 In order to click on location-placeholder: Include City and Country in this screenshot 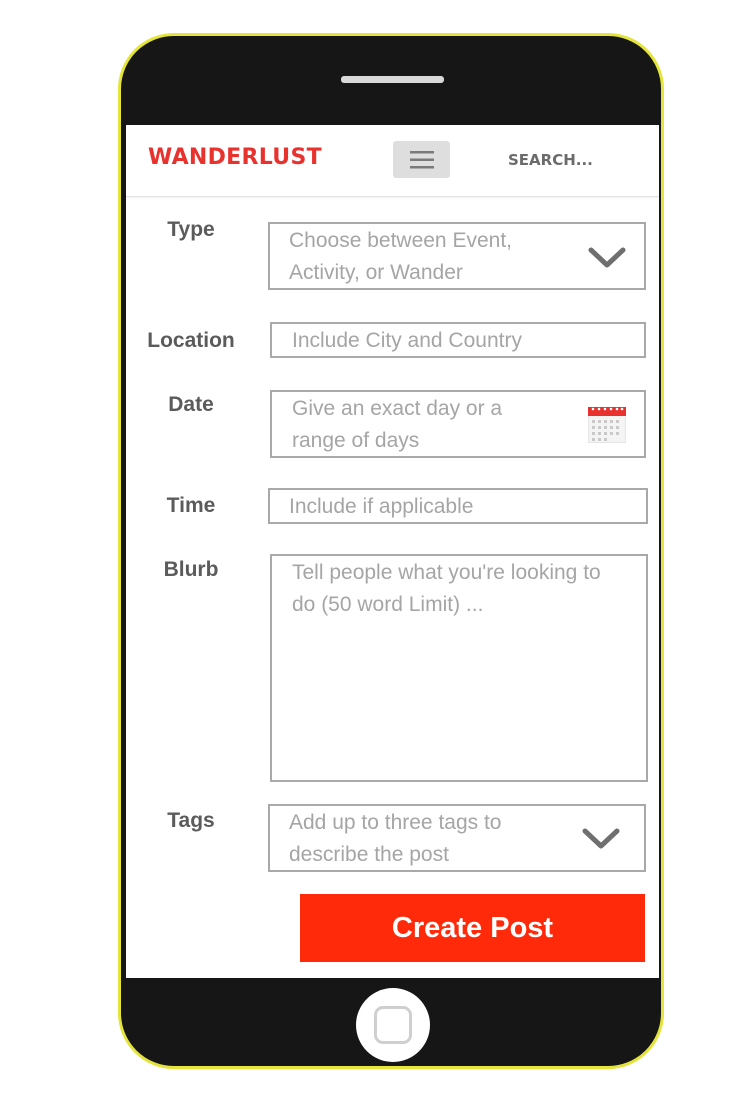, I will do `click(407, 340)`.